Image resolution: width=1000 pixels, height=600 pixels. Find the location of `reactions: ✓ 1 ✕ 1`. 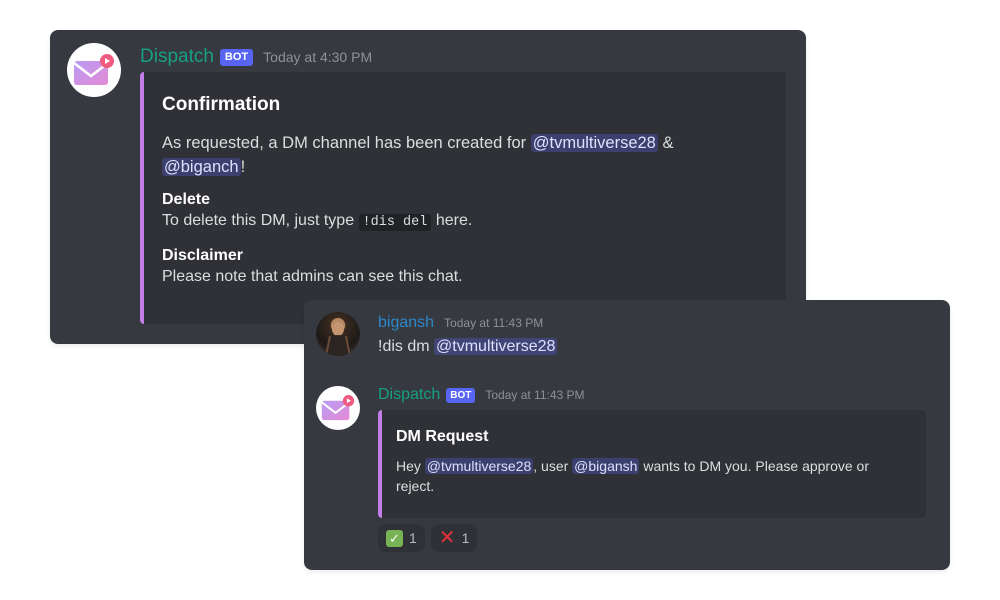

reactions: ✓ 1 ✕ 1 is located at coordinates (428, 538).